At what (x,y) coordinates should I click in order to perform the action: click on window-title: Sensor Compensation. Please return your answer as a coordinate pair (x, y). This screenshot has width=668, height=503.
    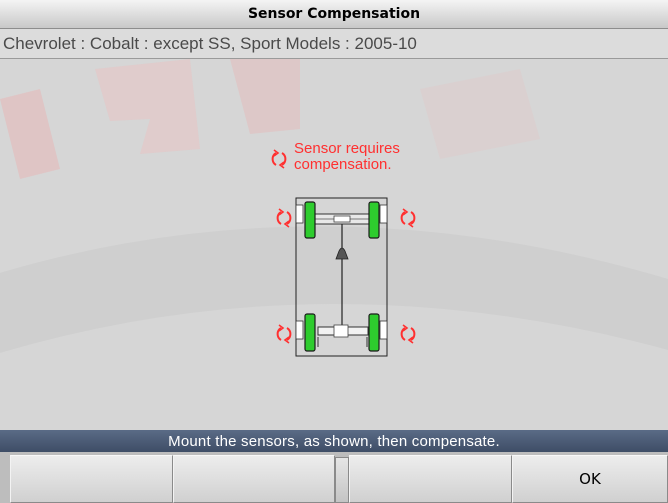
    Looking at the image, I should click on (334, 14).